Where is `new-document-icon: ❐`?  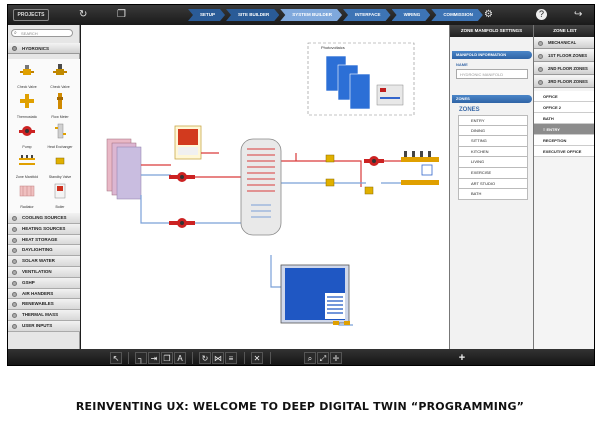
new-document-icon: ❐ is located at coordinates (121, 14).